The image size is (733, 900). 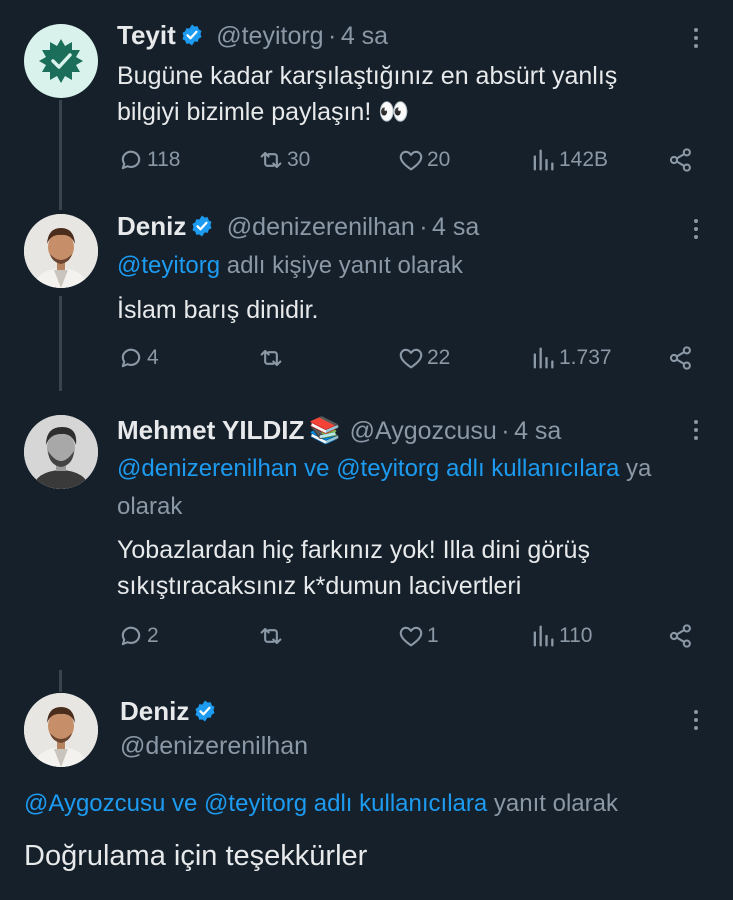 I want to click on retweet-button: 30, so click(x=283, y=160).